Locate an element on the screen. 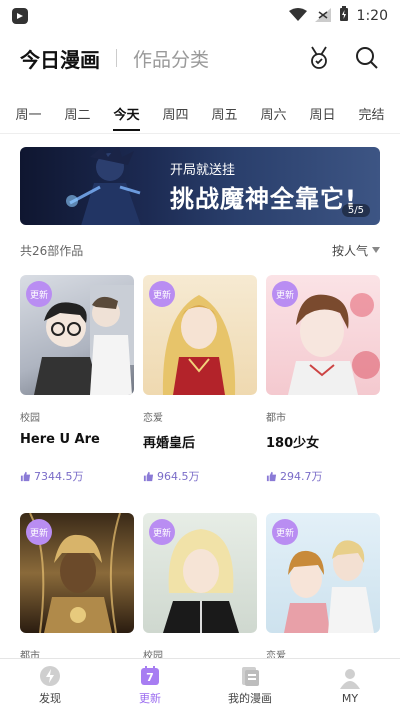  medal-icon is located at coordinates (319, 58).